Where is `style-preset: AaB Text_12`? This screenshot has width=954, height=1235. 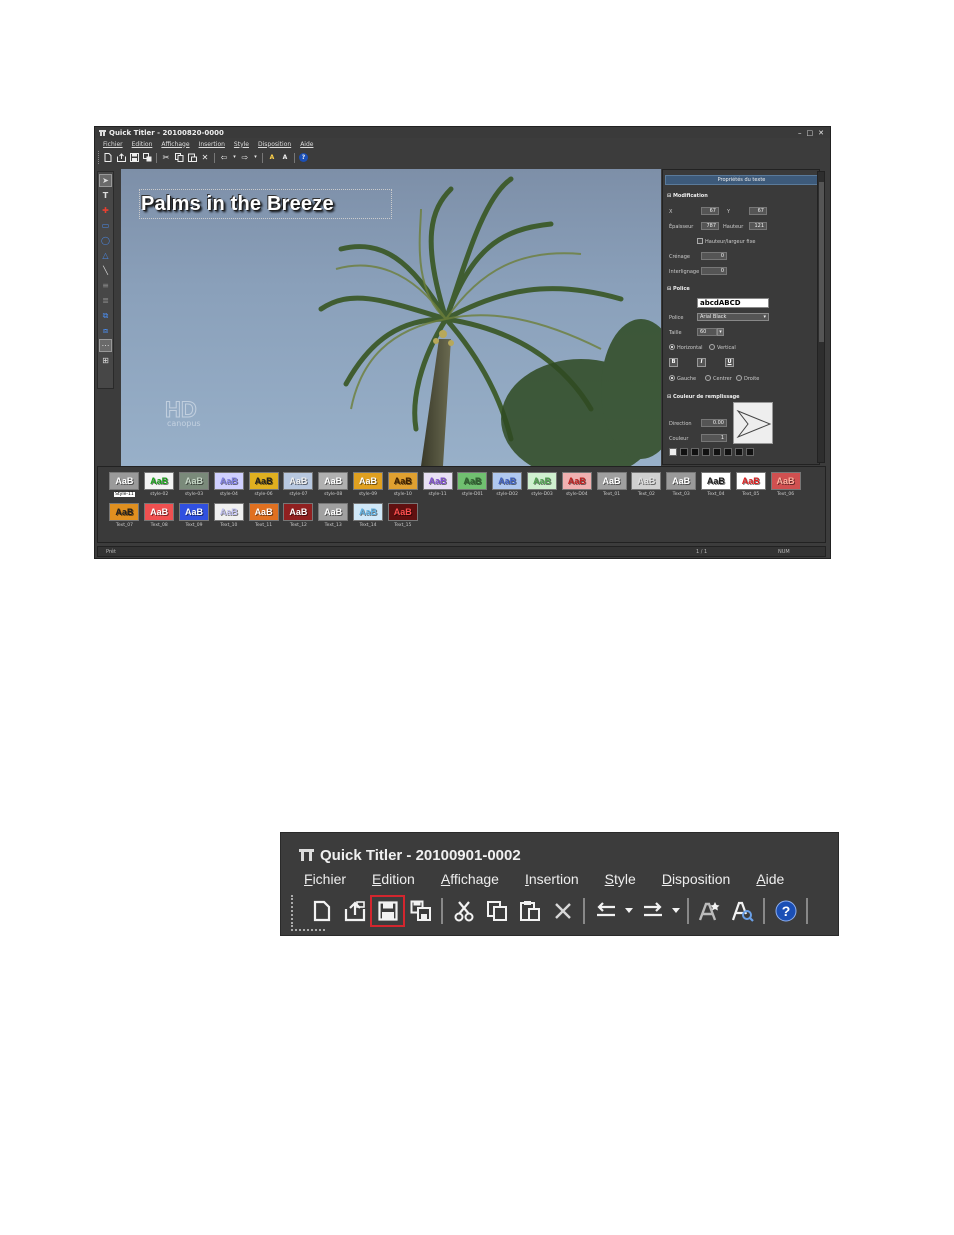
style-preset: AaB Text_12 is located at coordinates (298, 515).